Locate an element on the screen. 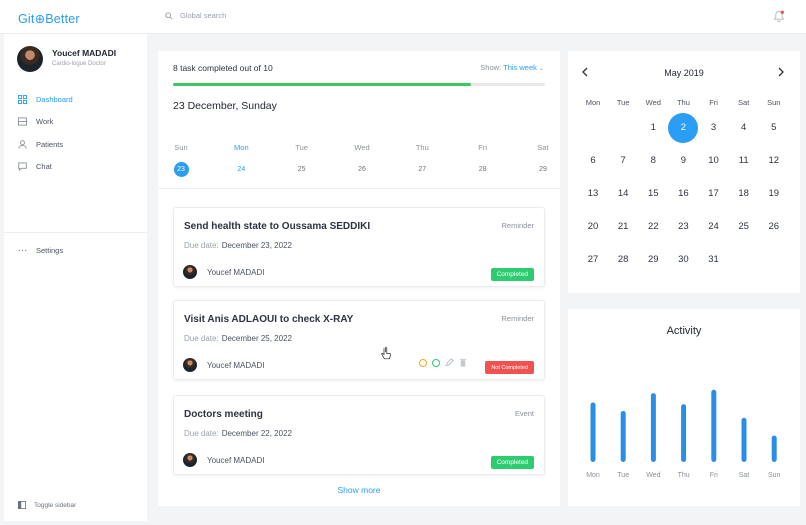 This screenshot has height=525, width=806. sidebar-item-settings: Settings is located at coordinates (40, 250).